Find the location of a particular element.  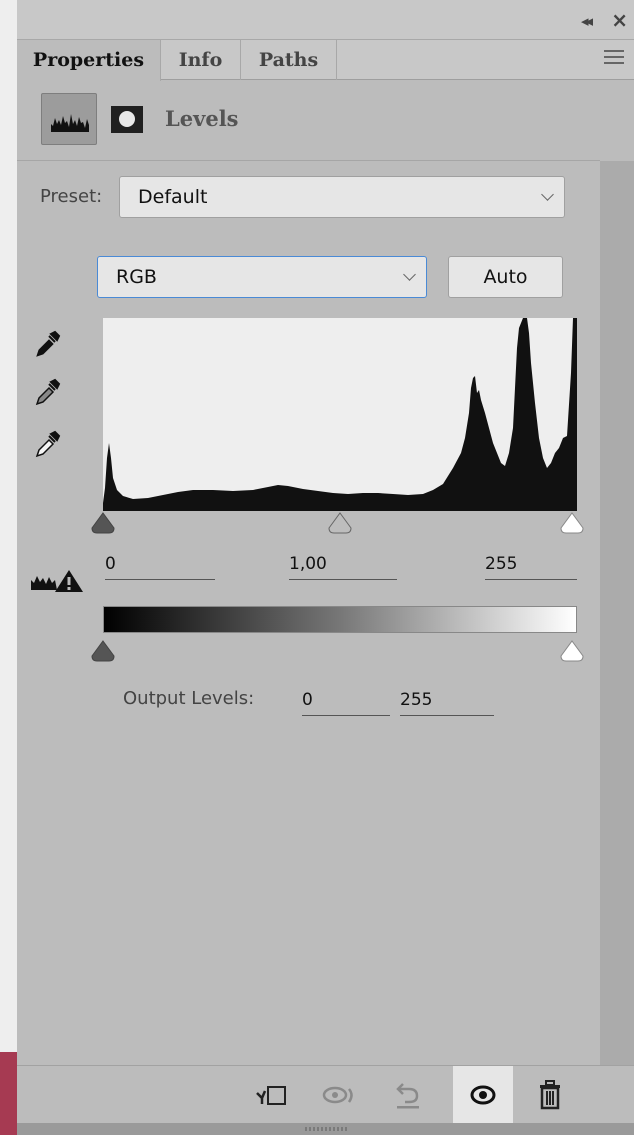

adjustment-title: Levels is located at coordinates (202, 118).